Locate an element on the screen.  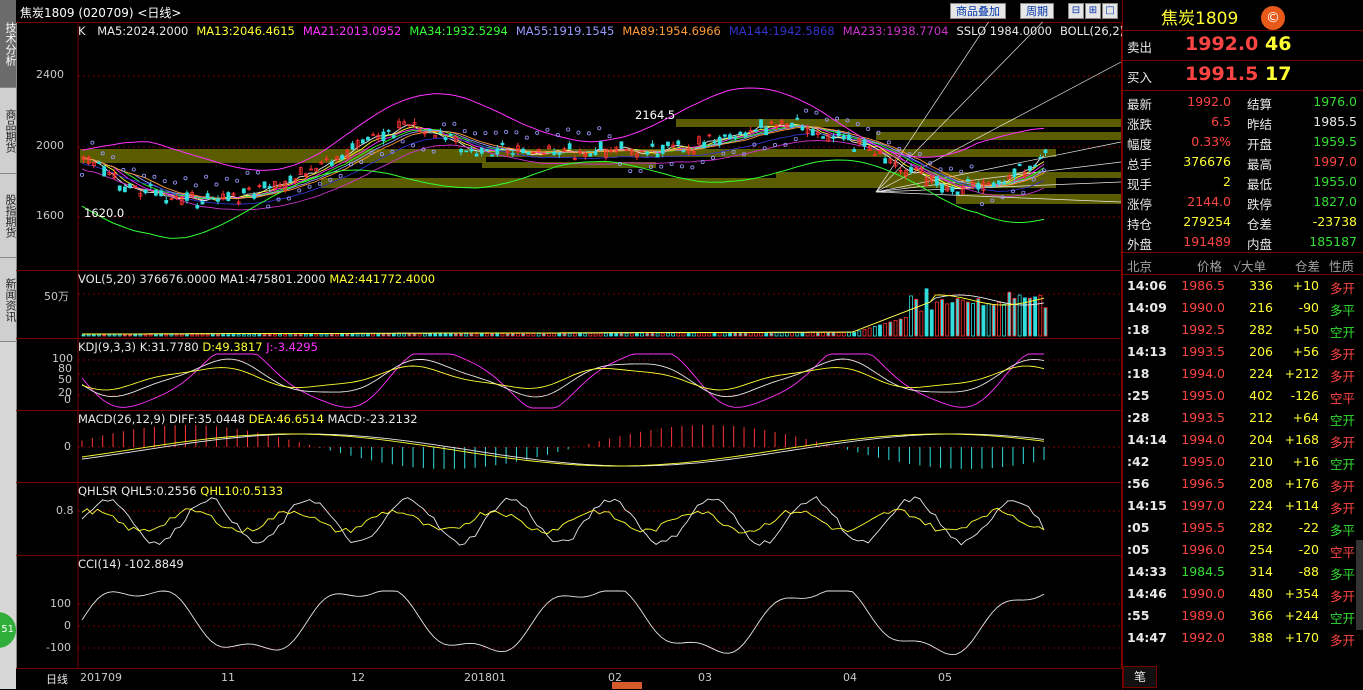
tick-row: :28 1993.5 212 +64 空开 is located at coordinates (1241, 419).